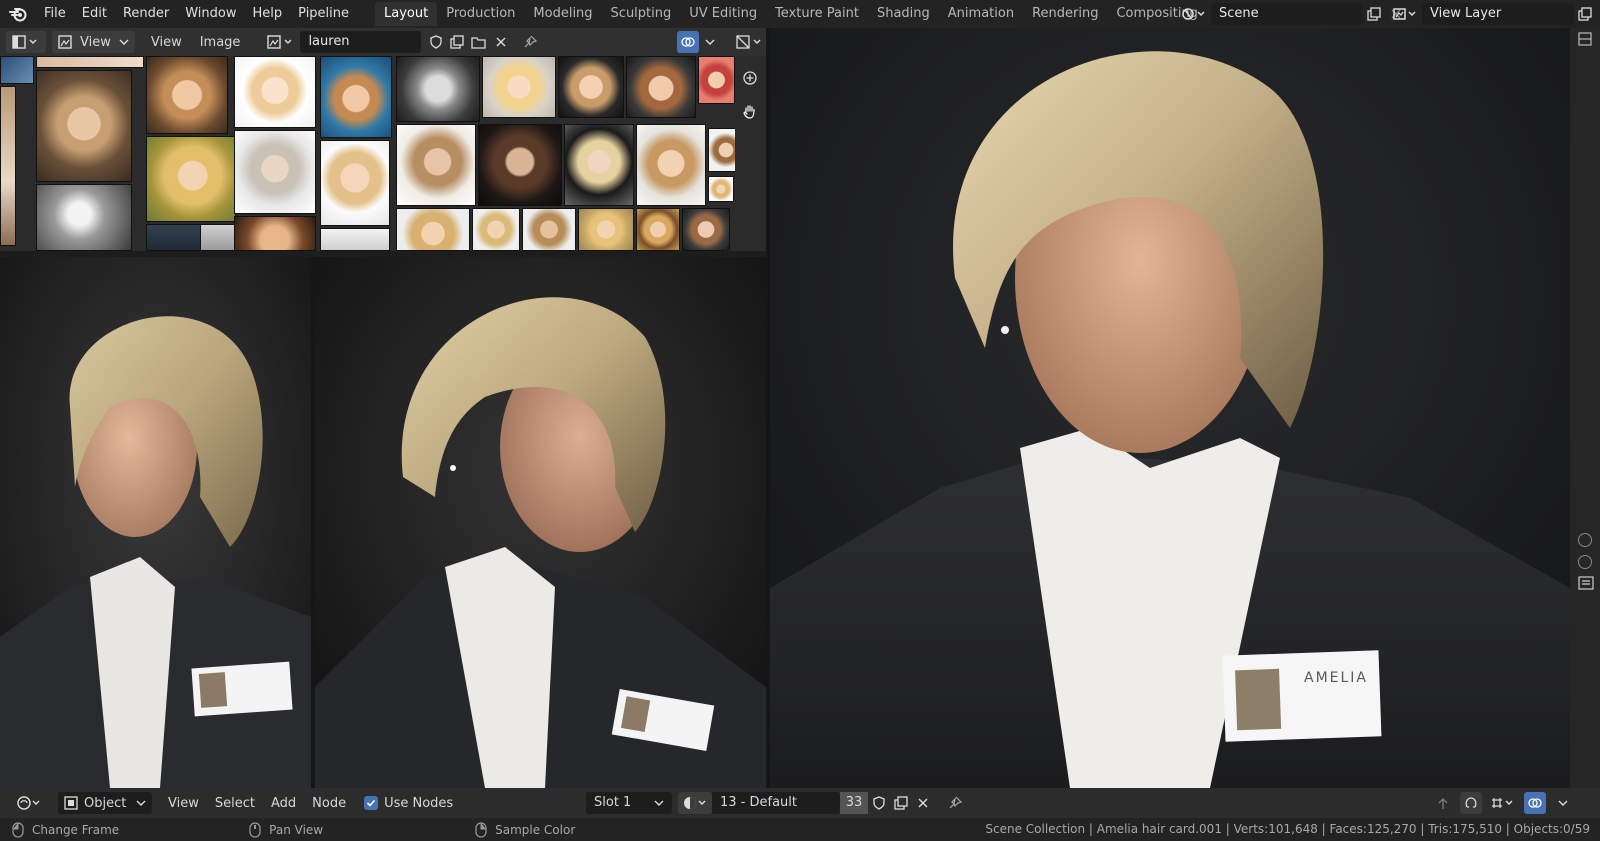 Image resolution: width=1600 pixels, height=841 pixels. I want to click on view-layer-browse-icon, so click(1405, 14).